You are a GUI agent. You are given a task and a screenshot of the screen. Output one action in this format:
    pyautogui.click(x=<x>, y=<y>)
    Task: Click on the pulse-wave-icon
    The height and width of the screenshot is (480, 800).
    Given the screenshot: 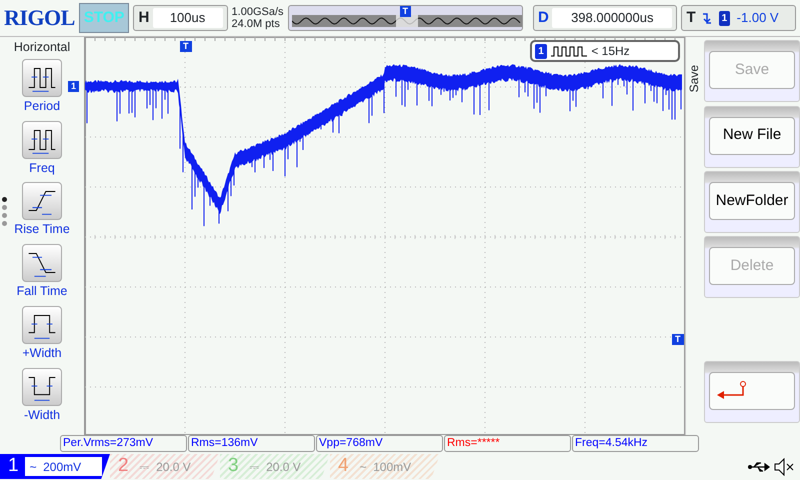 What is the action you would take?
    pyautogui.click(x=569, y=51)
    